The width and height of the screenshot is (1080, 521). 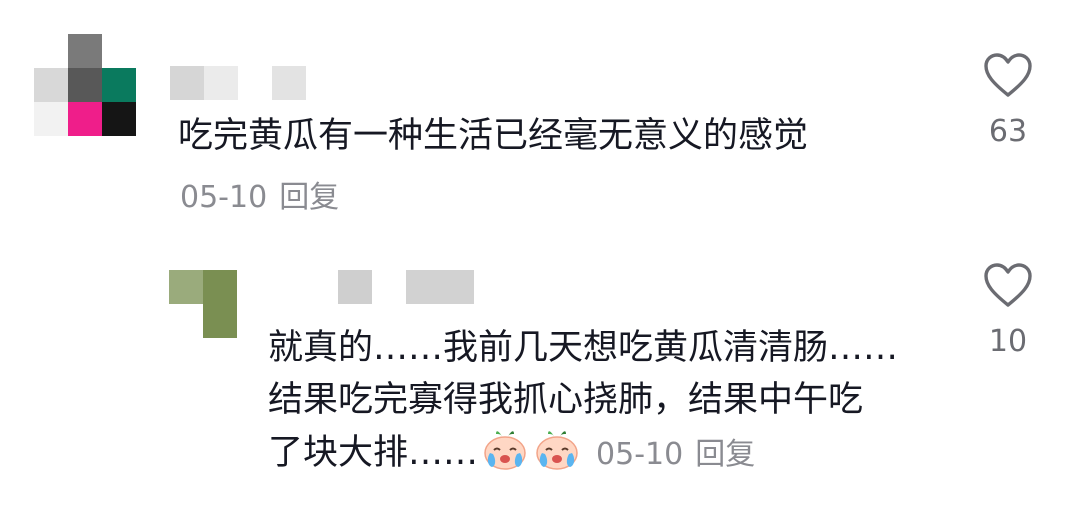 I want to click on reply-avatar, so click(x=203, y=304).